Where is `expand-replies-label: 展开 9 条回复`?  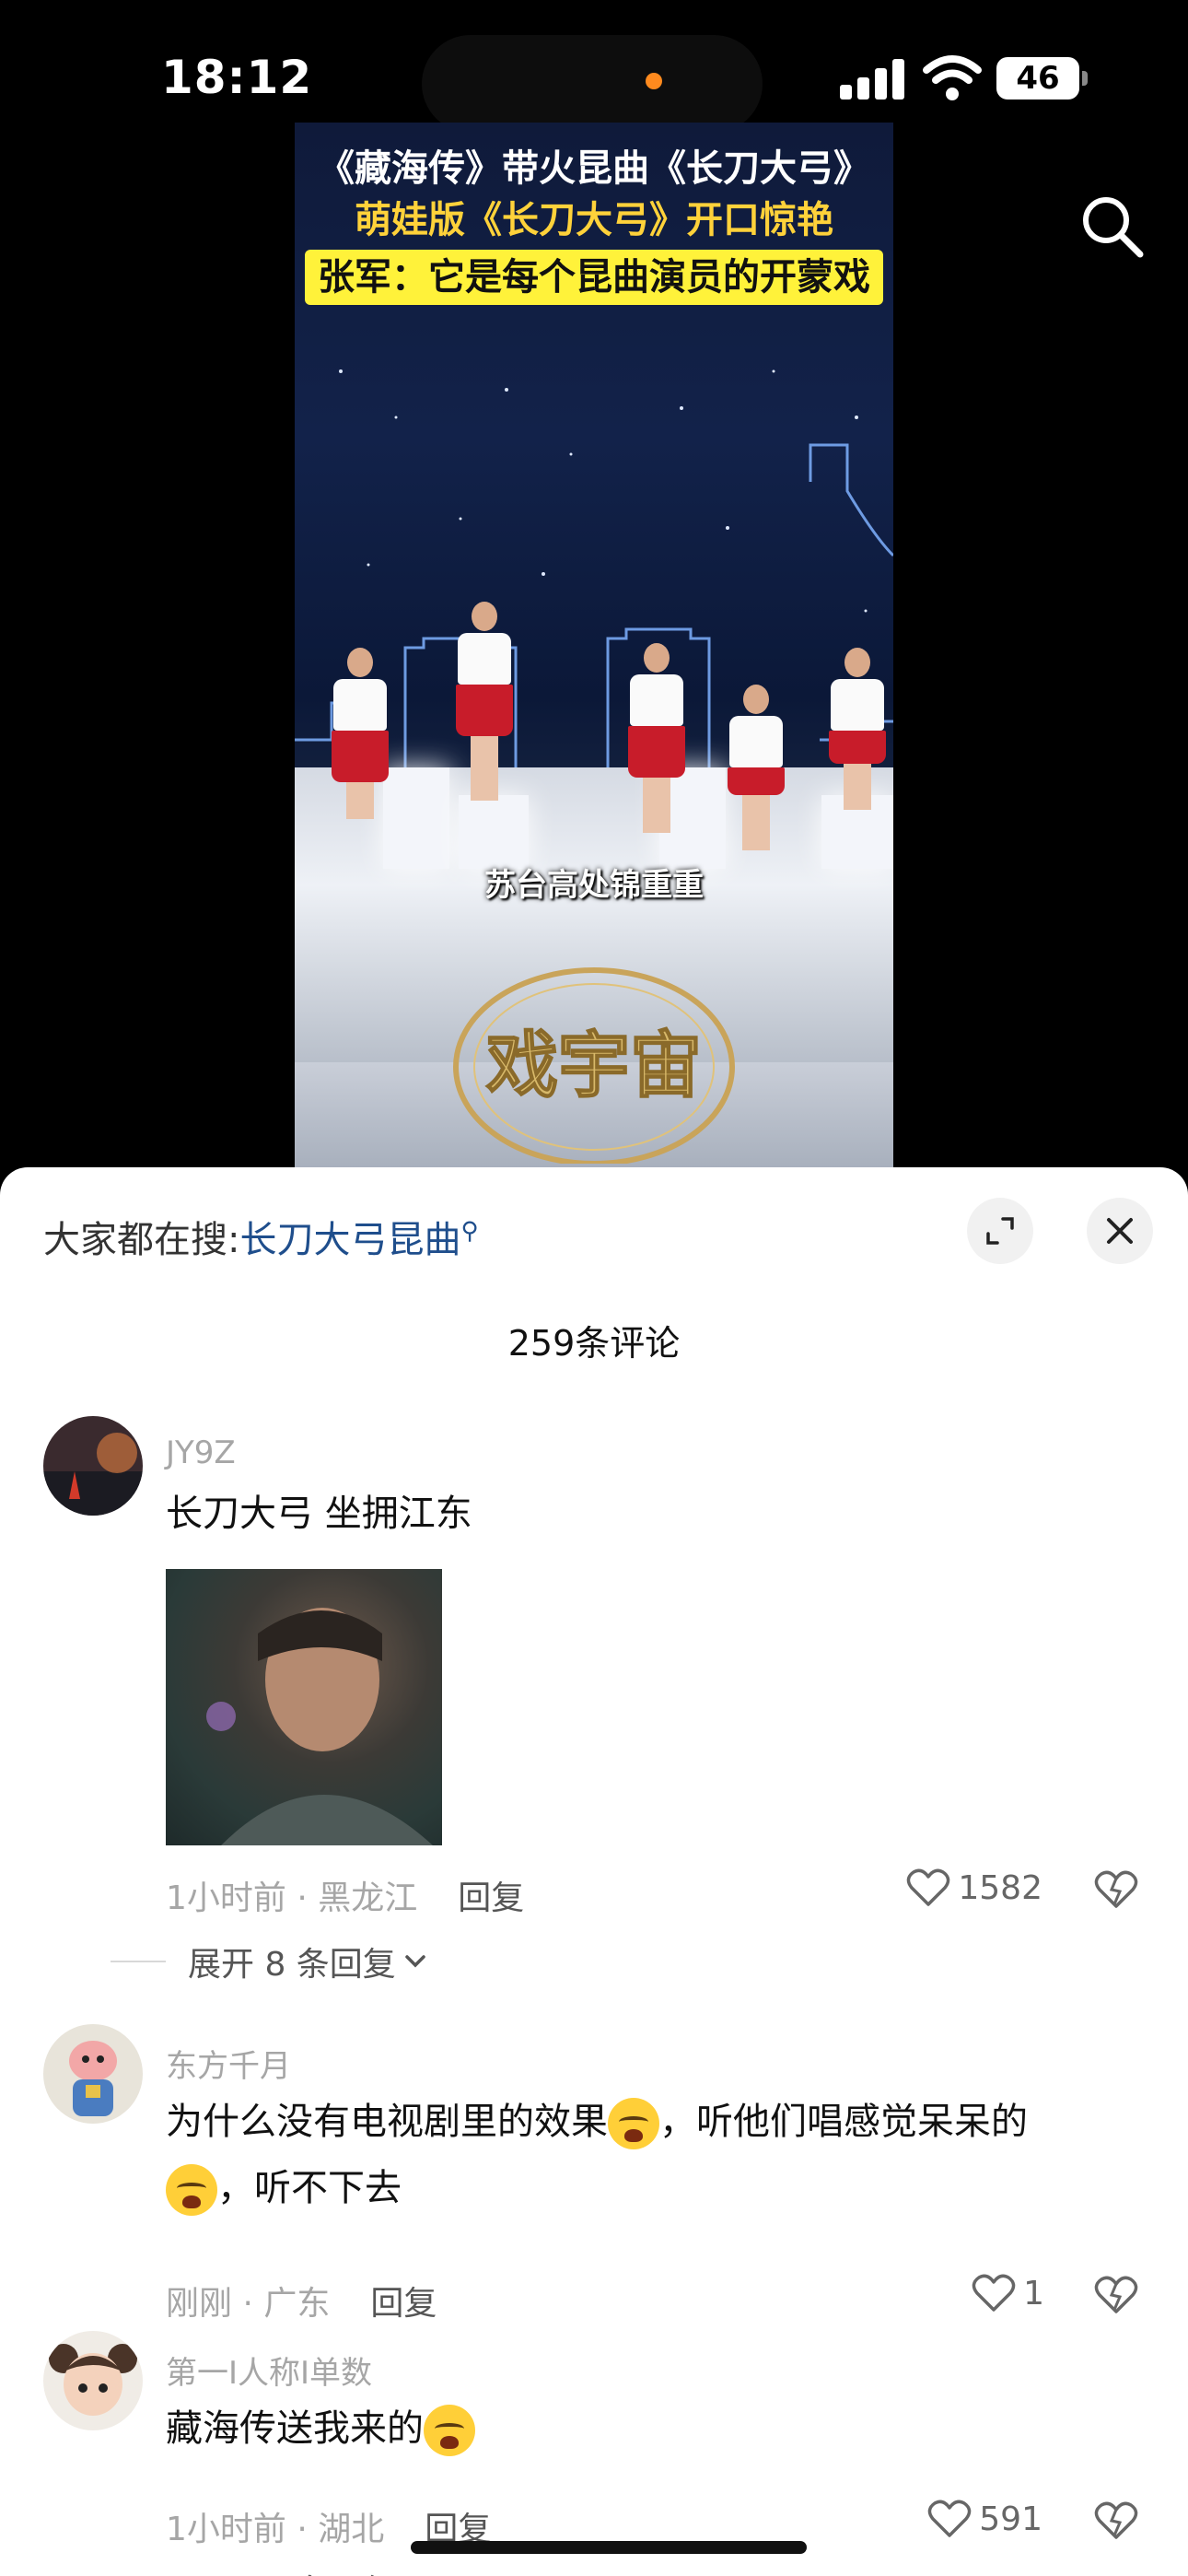
expand-replies-label: 展开 9 条回复 is located at coordinates (292, 2570).